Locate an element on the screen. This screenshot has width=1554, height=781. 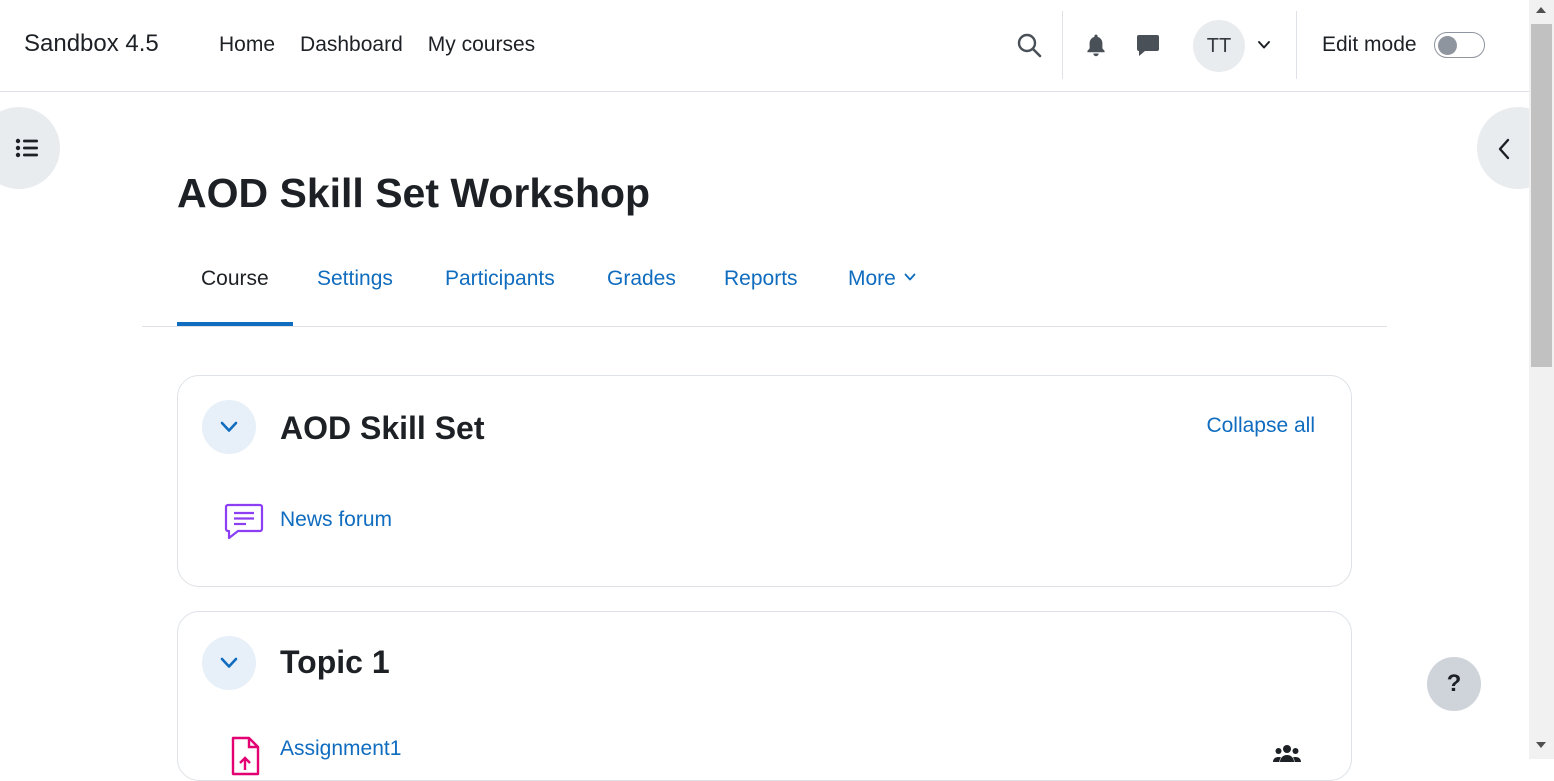
list-icon is located at coordinates (27, 150).